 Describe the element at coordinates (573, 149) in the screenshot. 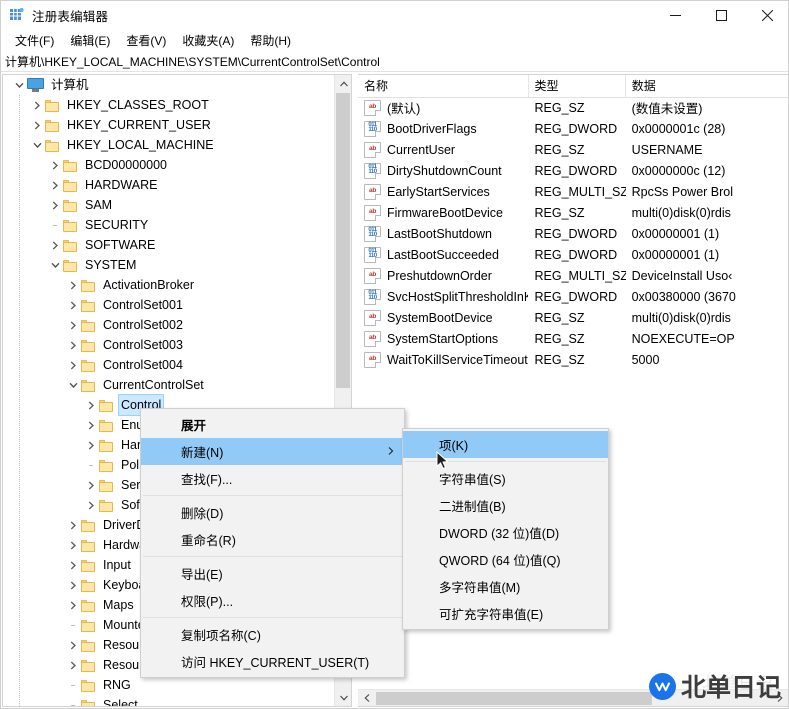

I see `value-row: ab CurrentUser REG_SZ USERNAME` at that location.